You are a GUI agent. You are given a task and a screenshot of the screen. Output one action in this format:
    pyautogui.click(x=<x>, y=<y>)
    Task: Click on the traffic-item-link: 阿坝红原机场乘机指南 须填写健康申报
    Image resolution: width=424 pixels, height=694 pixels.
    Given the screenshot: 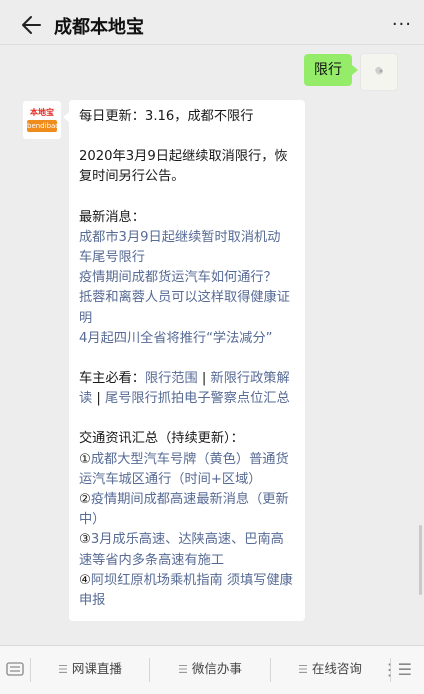 What is the action you would take?
    pyautogui.click(x=186, y=590)
    